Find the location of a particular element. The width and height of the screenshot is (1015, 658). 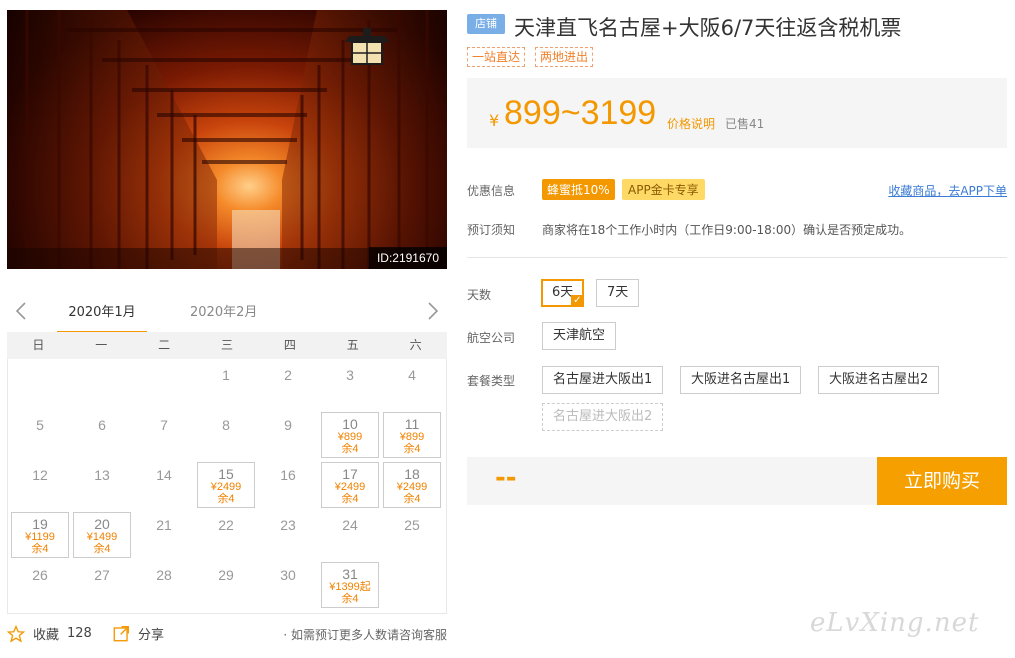

days-label: 天数 is located at coordinates (479, 295).